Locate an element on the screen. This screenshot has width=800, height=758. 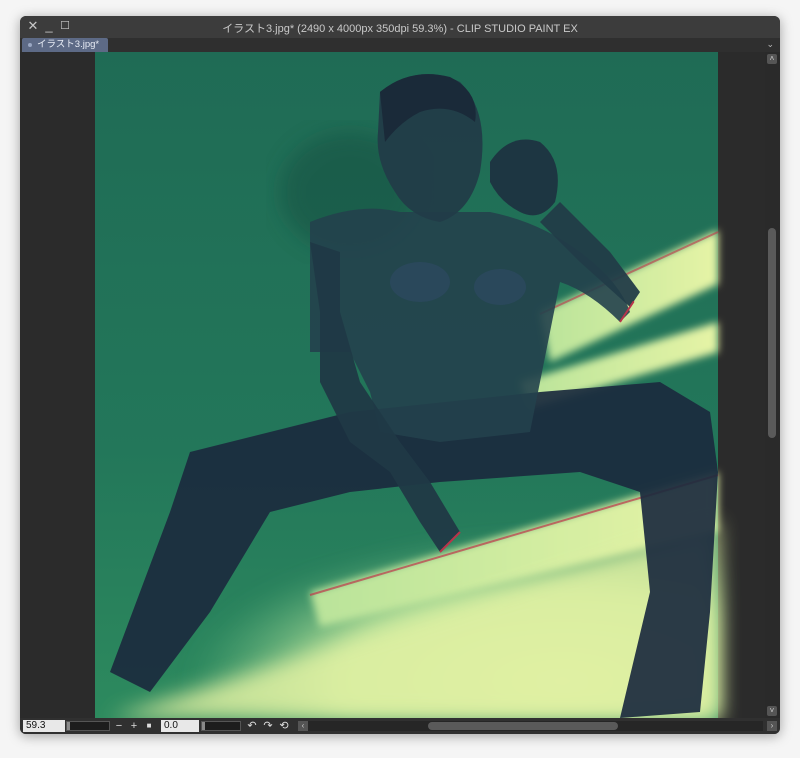
zoom-out-button: − is located at coordinates (119, 726).